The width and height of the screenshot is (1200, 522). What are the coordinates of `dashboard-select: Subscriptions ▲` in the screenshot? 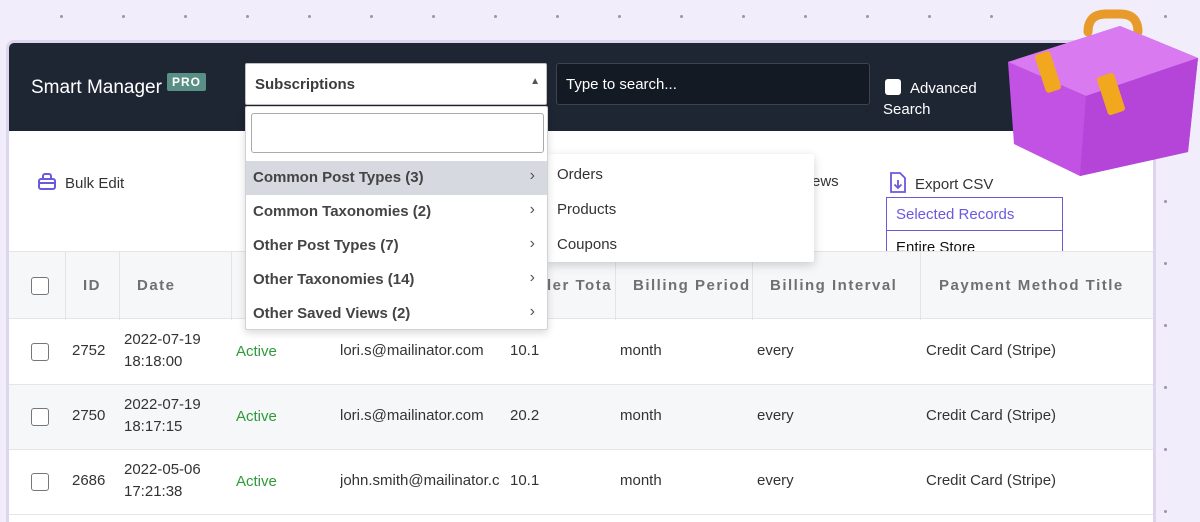 It's located at (396, 84).